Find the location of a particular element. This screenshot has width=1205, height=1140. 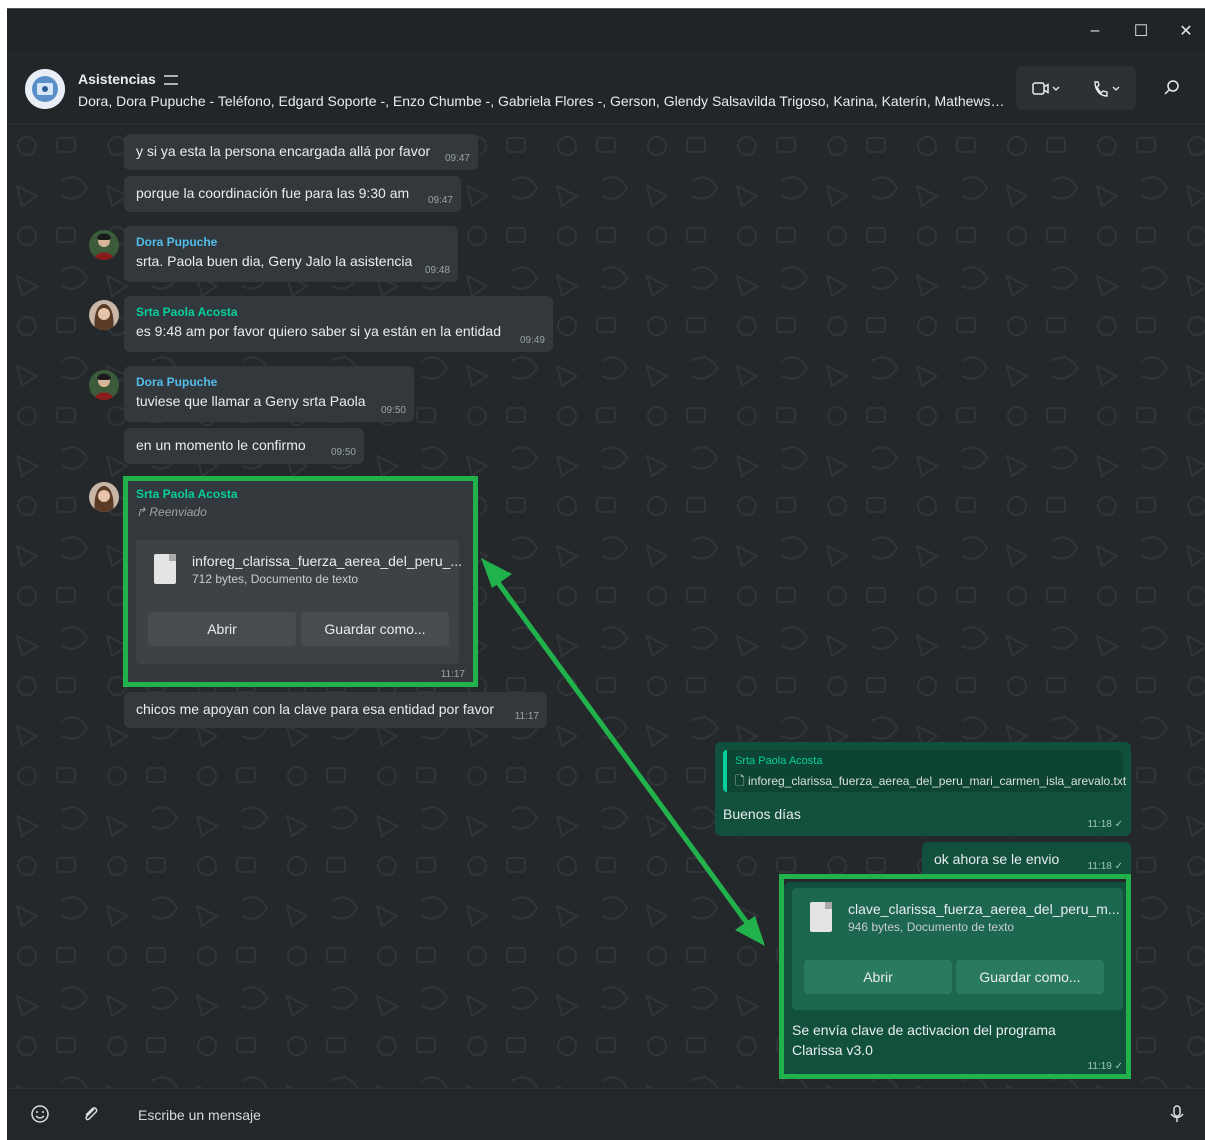

search-icon is located at coordinates (1171, 87).